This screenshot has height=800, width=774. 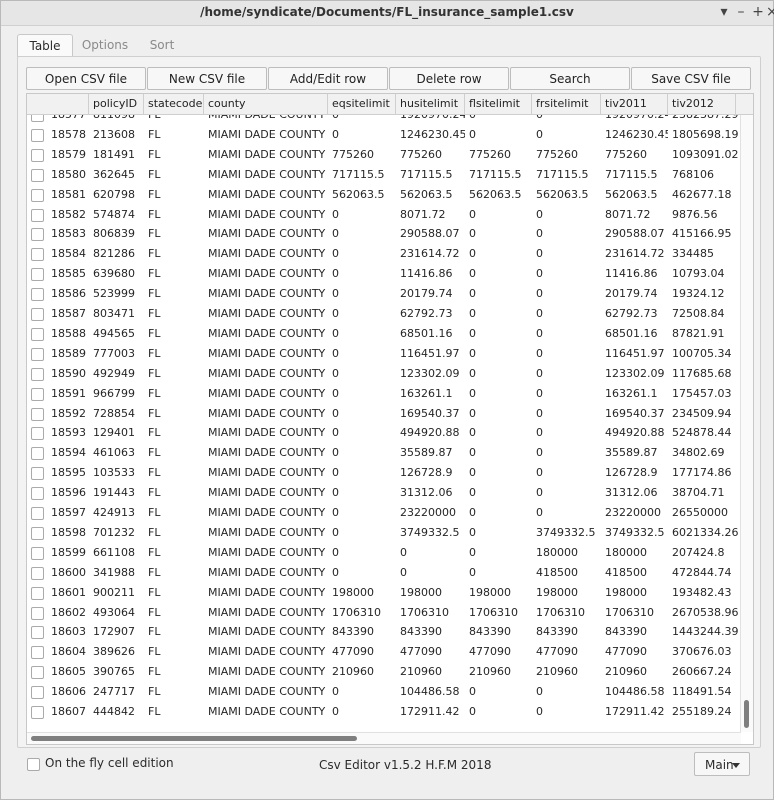 I want to click on policyid-cell: 181491, so click(x=116, y=155).